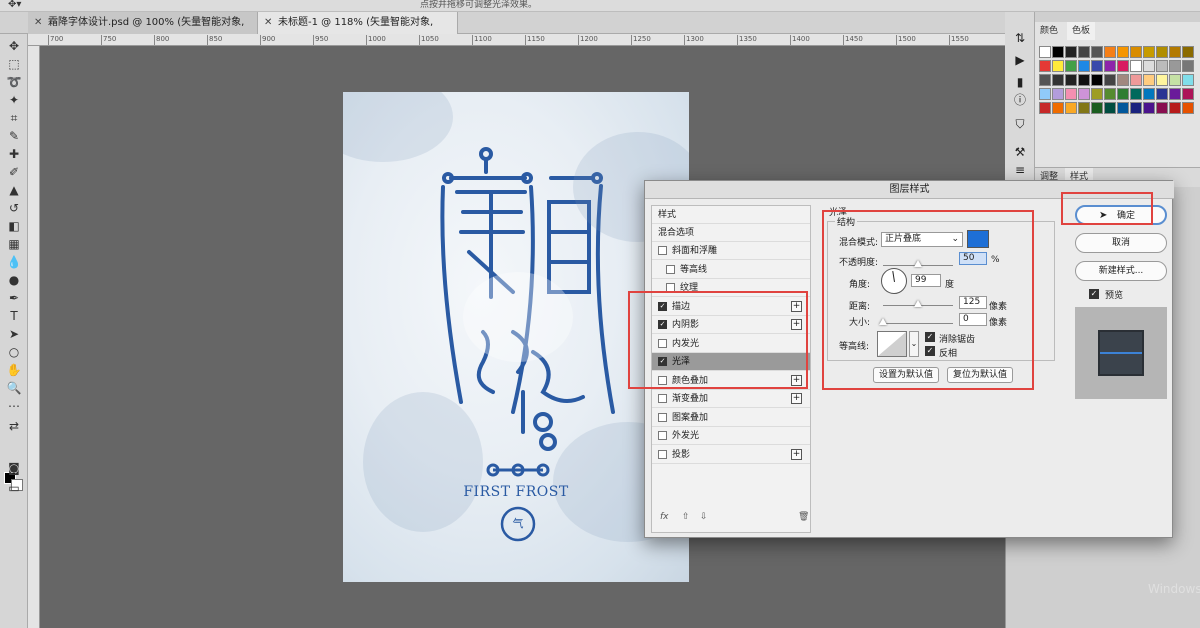  I want to click on stamp-tool-icon: ▲, so click(14, 190).